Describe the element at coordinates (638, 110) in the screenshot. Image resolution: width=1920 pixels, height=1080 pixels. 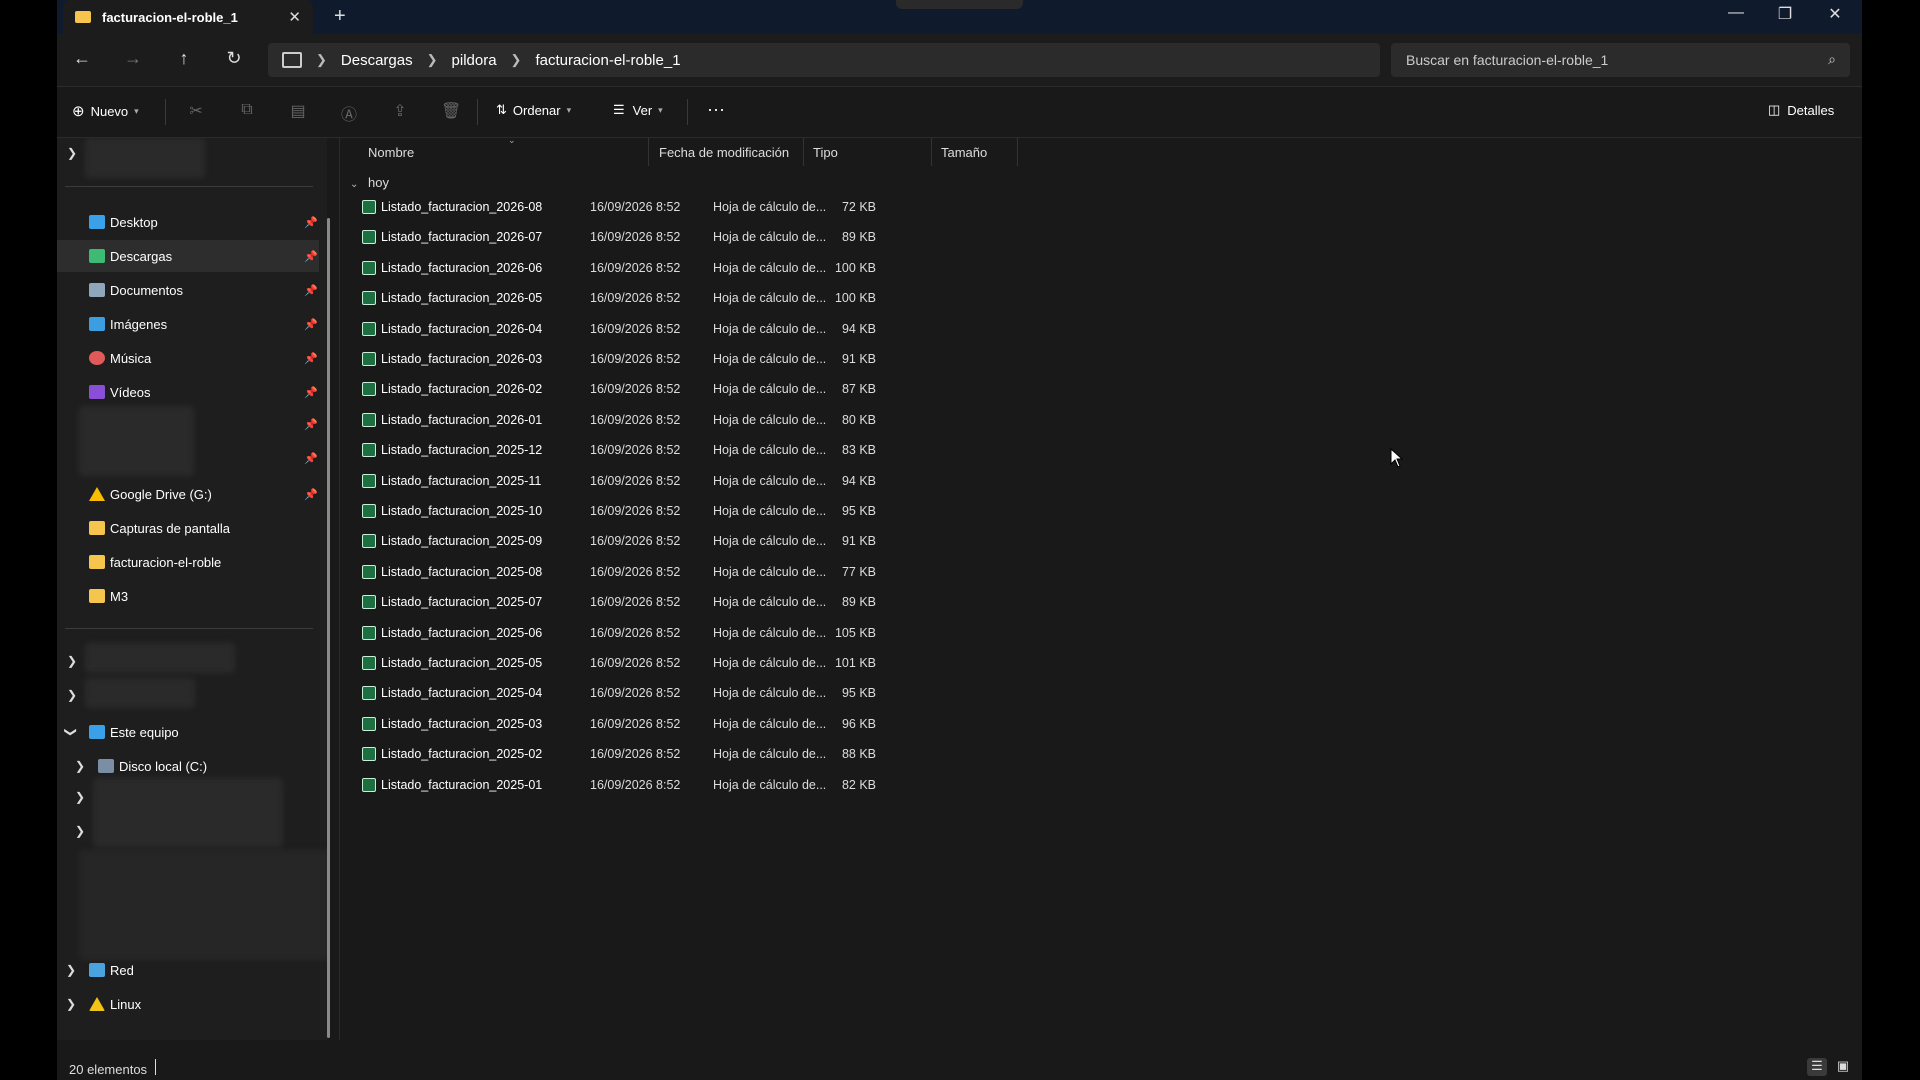
I see `view-button: ☰ Ver ▾` at that location.